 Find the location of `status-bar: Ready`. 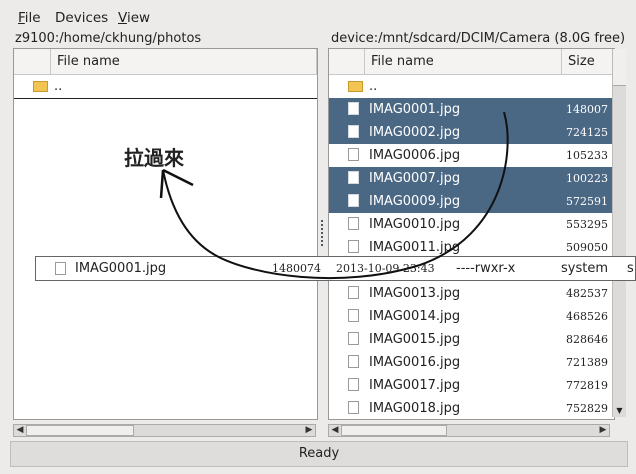

status-bar: Ready is located at coordinates (319, 454).